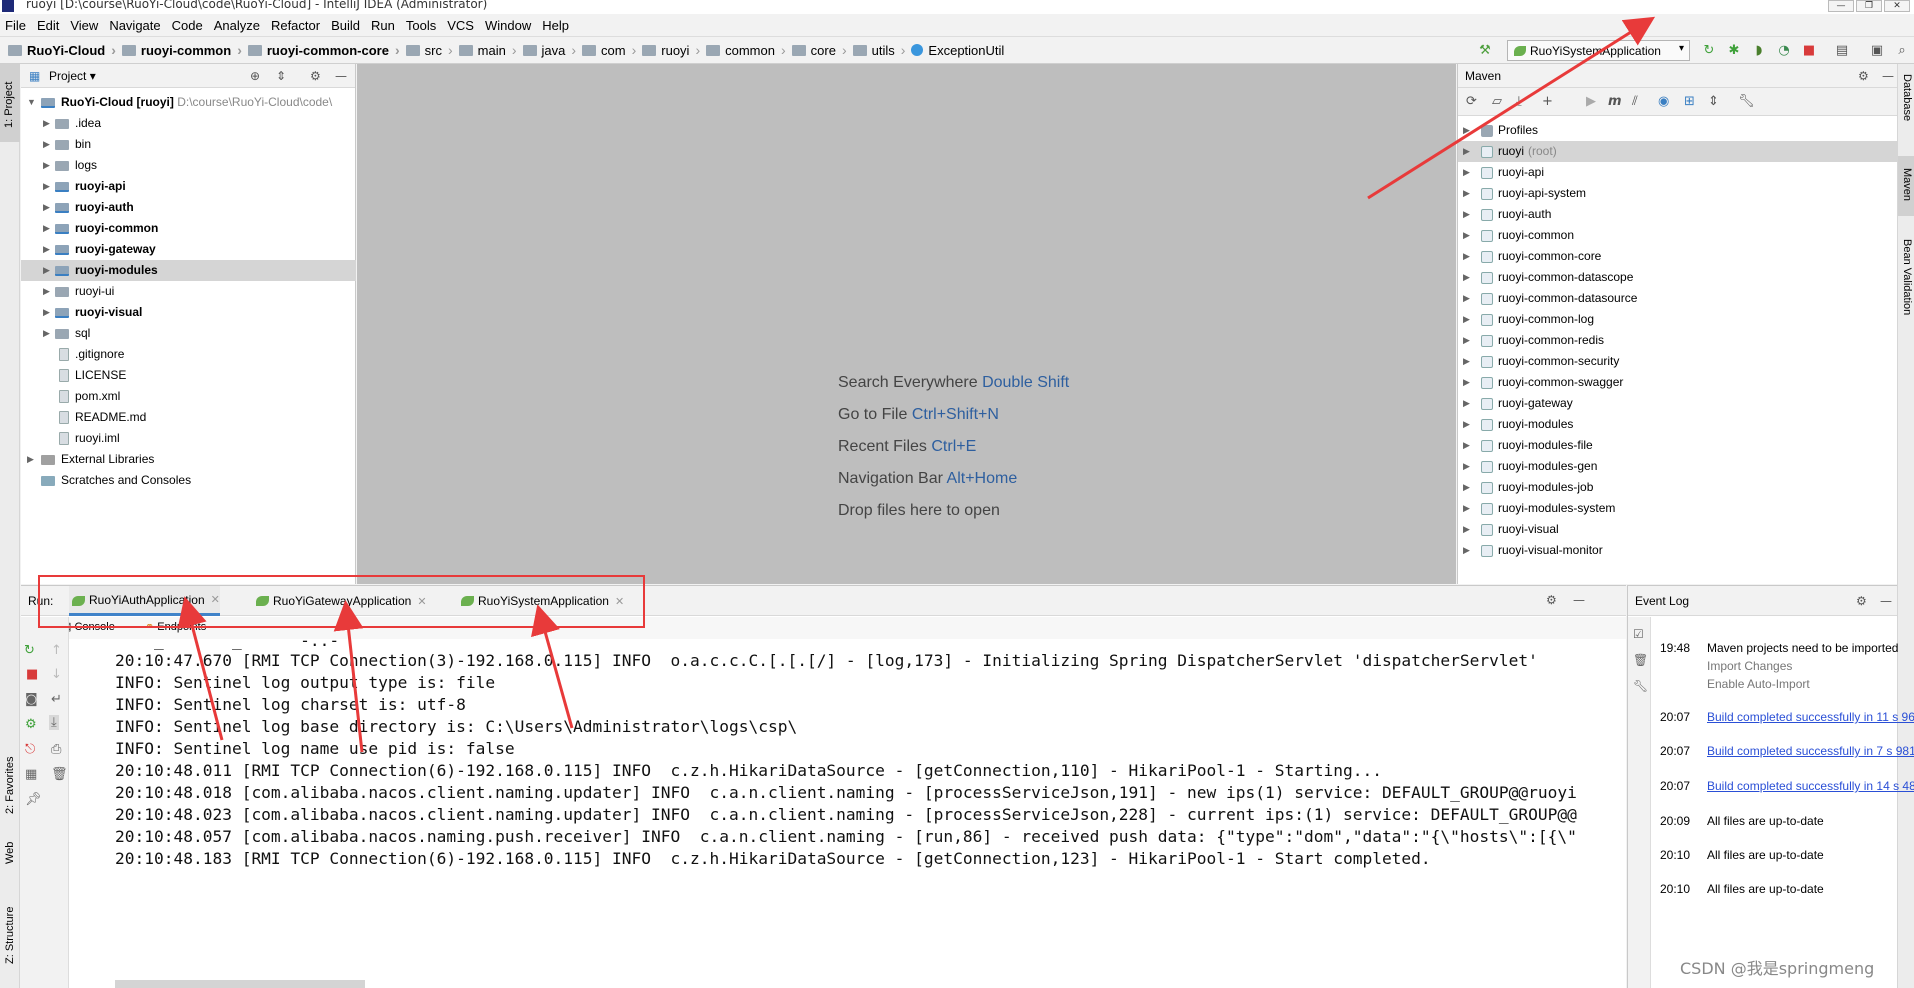 The height and width of the screenshot is (988, 1914). Describe the element at coordinates (1907, 97) in the screenshot. I see `database-tool-button: Database` at that location.